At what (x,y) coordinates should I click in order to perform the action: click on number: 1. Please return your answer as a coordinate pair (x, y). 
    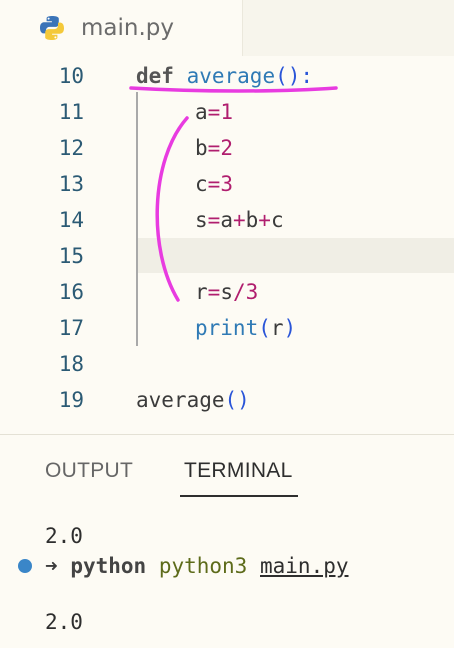
    Looking at the image, I should click on (226, 112).